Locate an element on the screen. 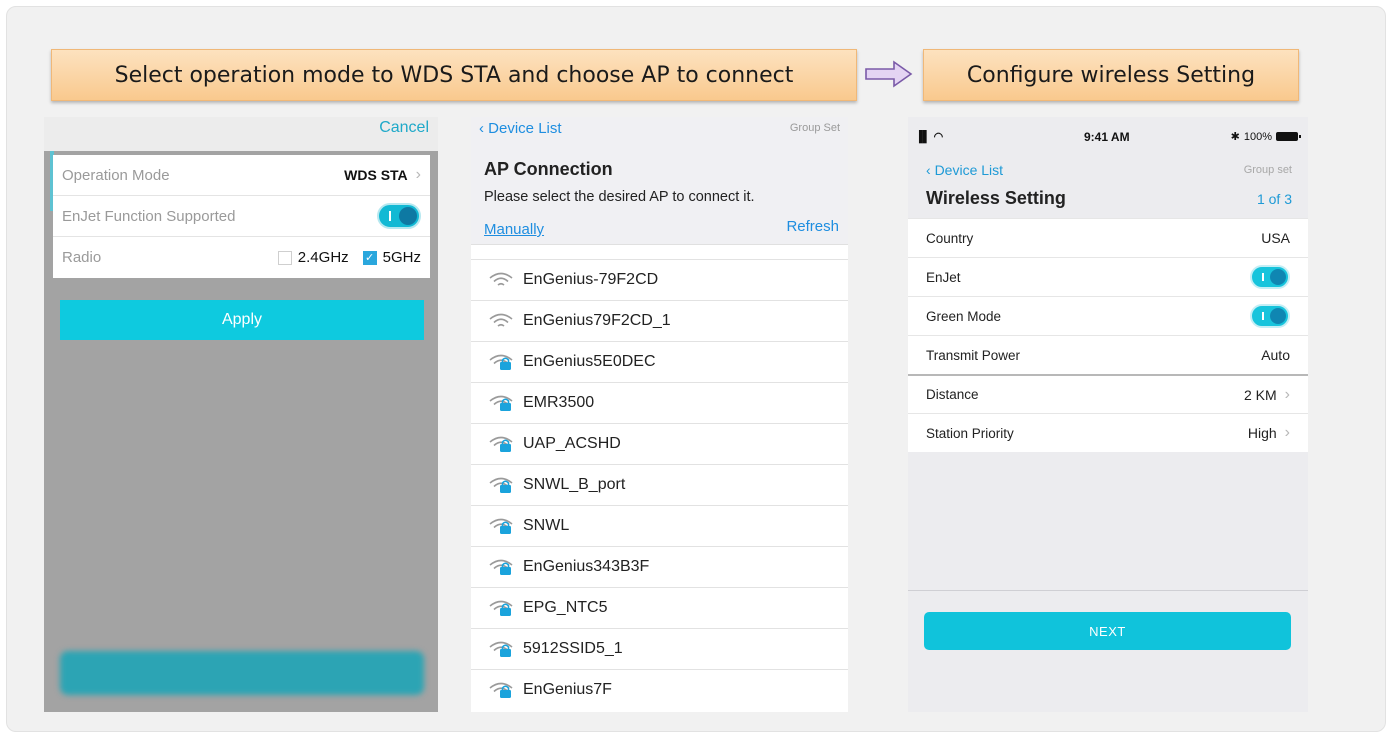 This screenshot has height=735, width=1392. battery-icon is located at coordinates (1288, 136).